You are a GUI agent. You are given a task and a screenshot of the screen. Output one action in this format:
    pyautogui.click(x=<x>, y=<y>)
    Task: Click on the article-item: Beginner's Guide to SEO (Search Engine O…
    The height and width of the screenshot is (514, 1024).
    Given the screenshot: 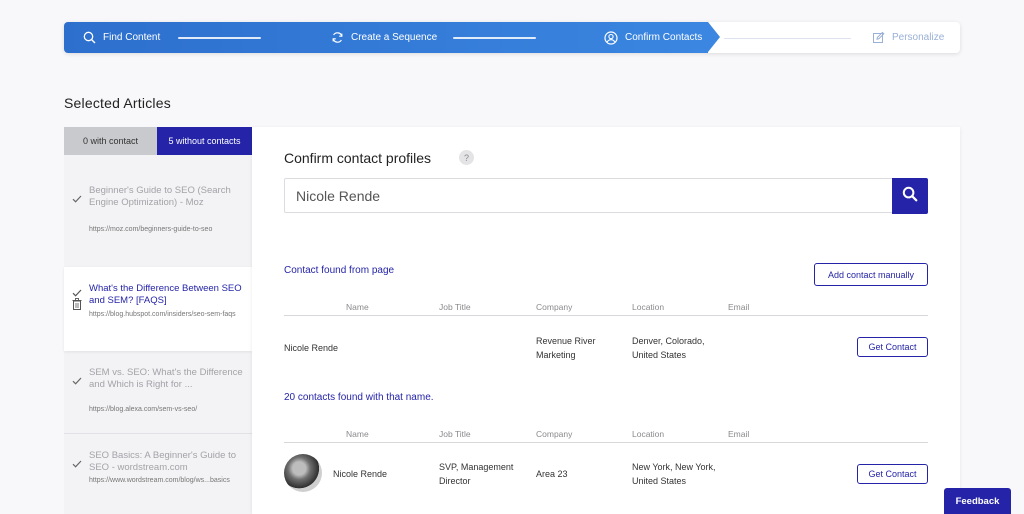 What is the action you would take?
    pyautogui.click(x=158, y=219)
    